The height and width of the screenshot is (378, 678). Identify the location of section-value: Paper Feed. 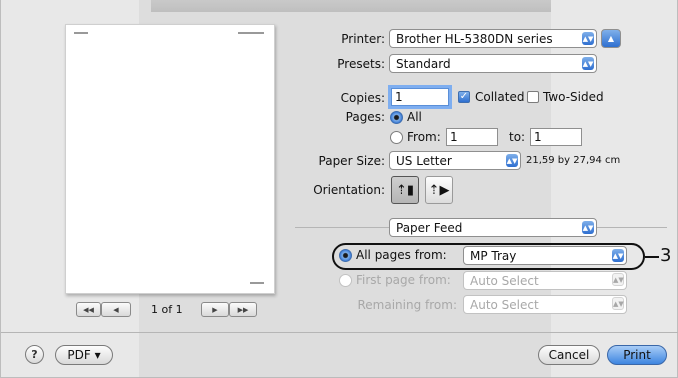
(429, 227).